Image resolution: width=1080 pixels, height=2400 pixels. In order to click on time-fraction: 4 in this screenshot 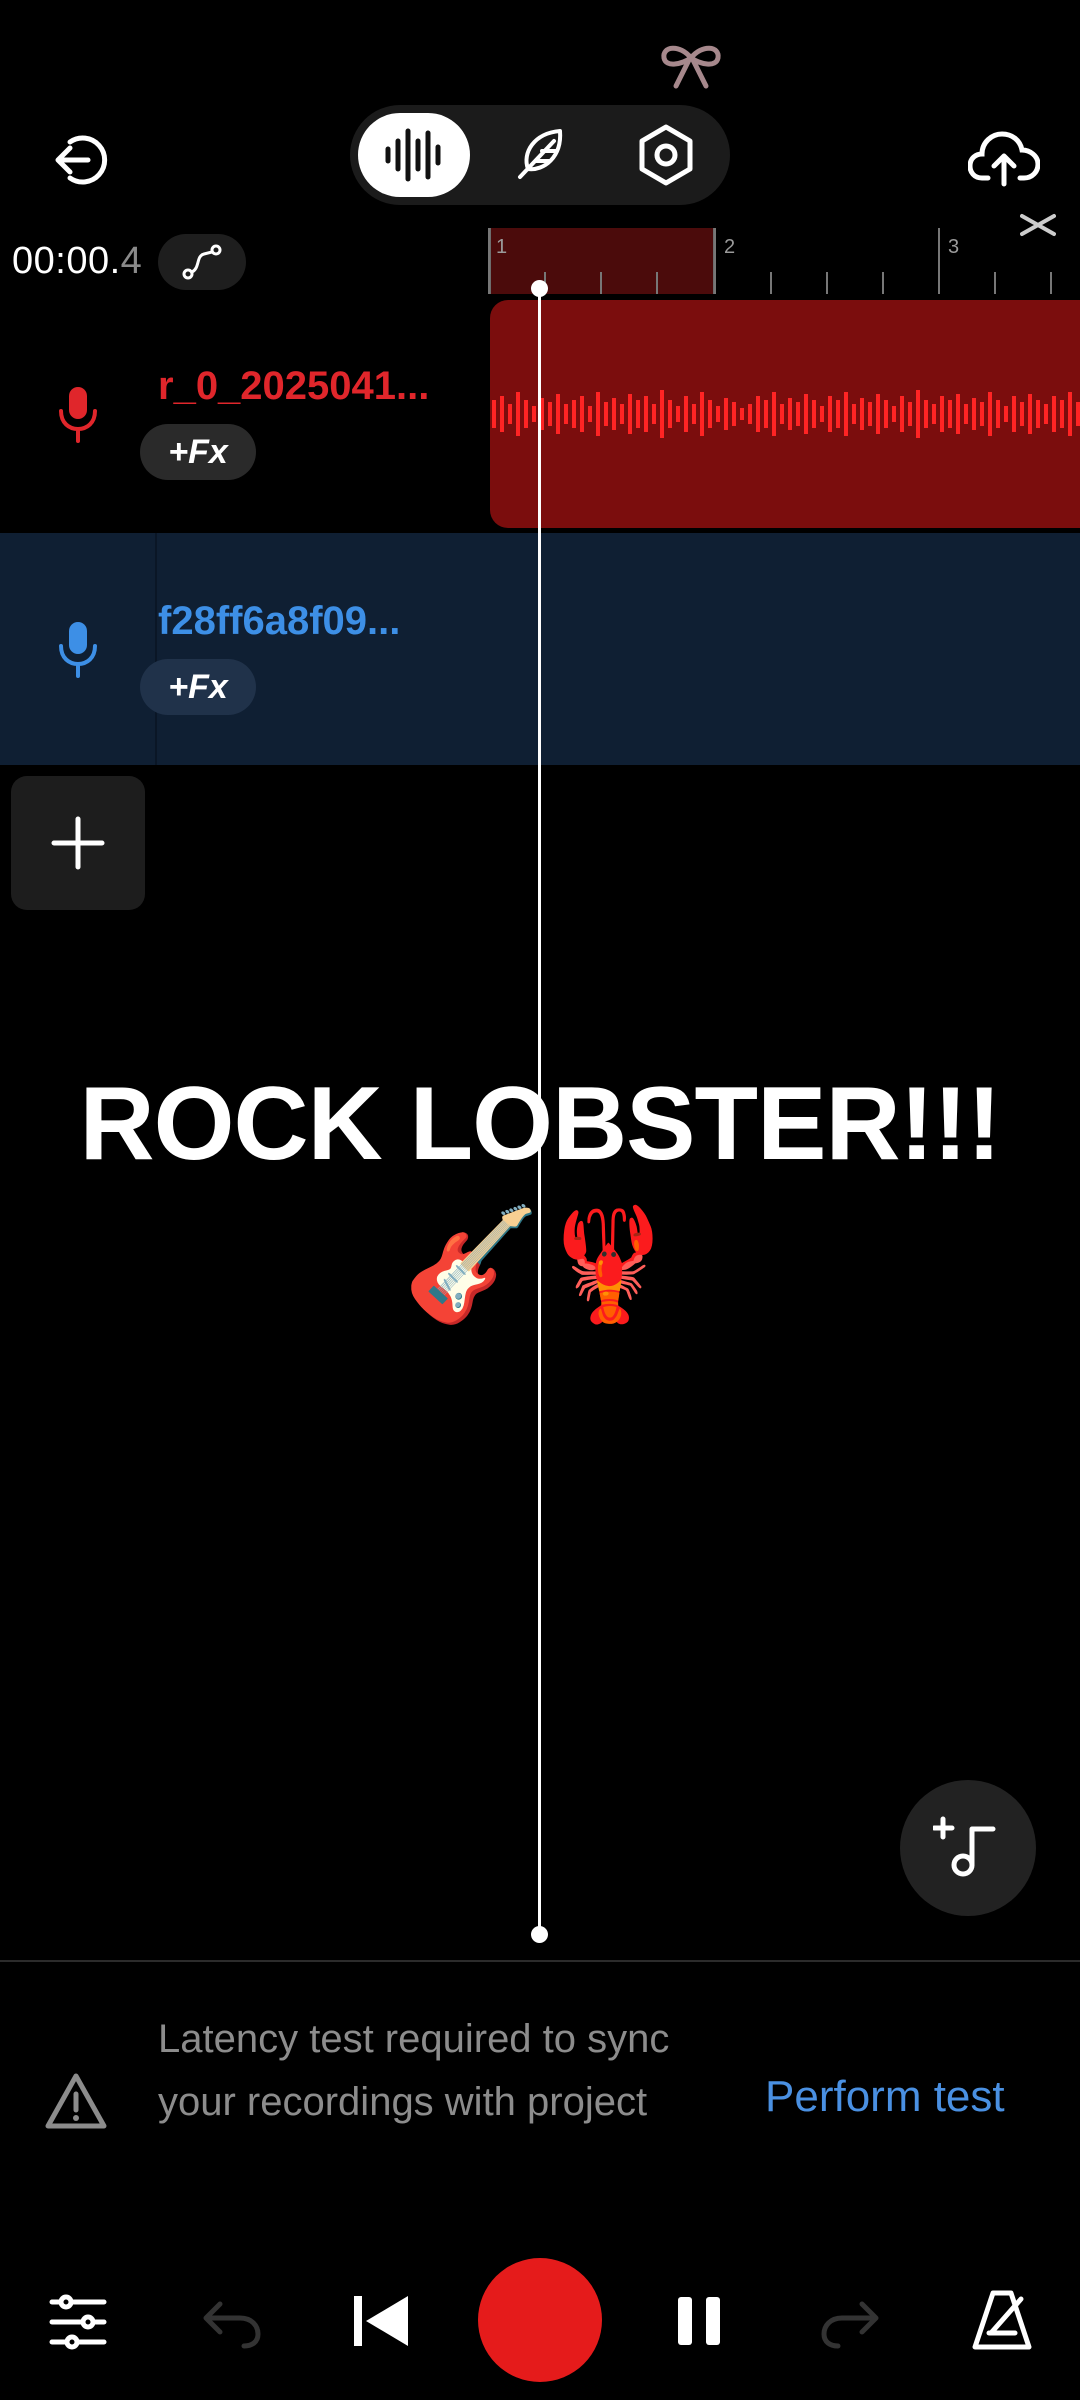, I will do `click(131, 261)`.